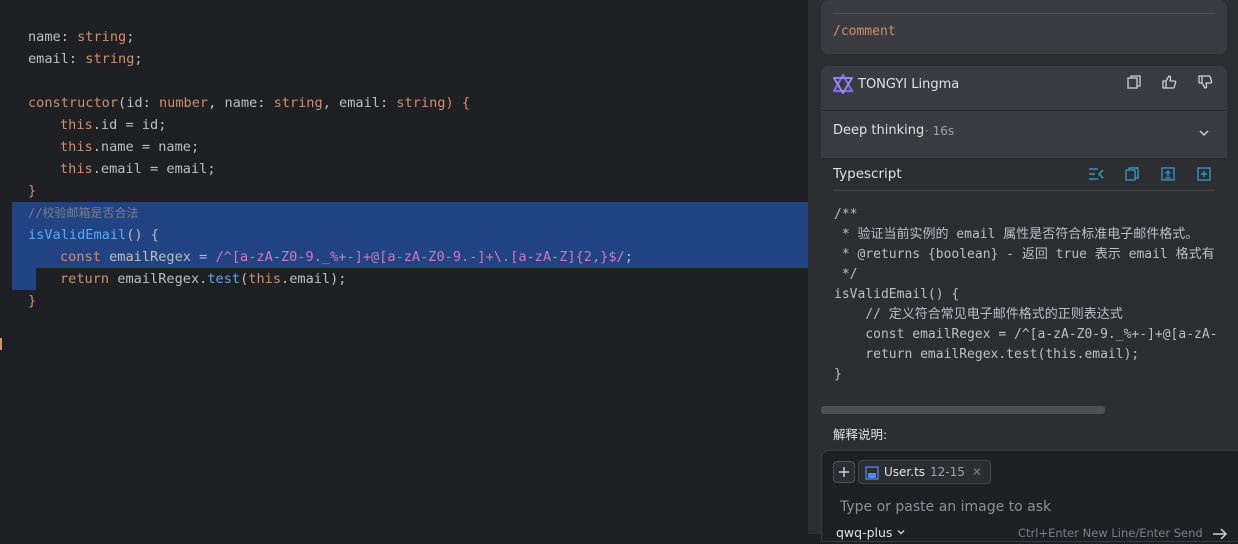 This screenshot has height=544, width=1238. What do you see at coordinates (1169, 82) in the screenshot?
I see `thumbs-up-icon` at bounding box center [1169, 82].